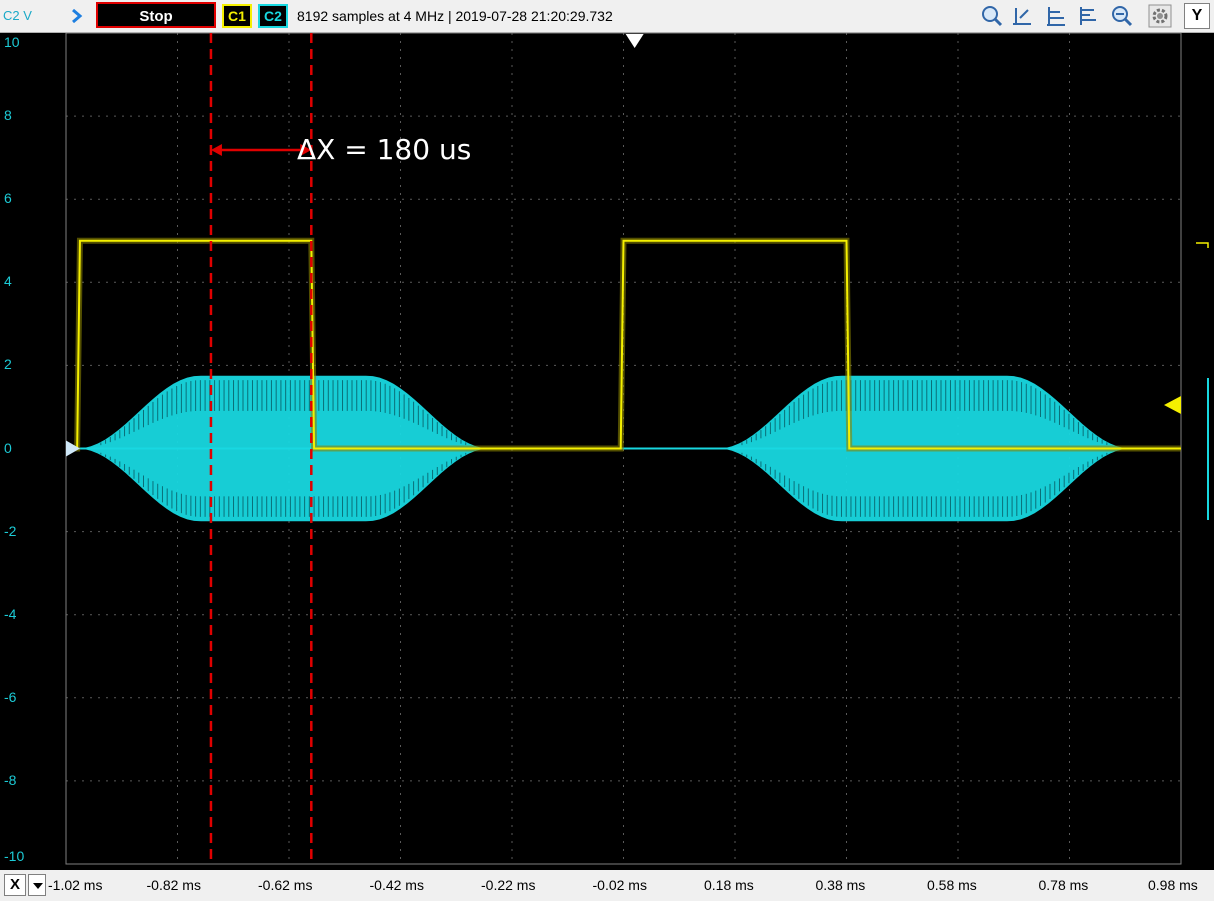 This screenshot has width=1214, height=901. I want to click on x-axis-button: X, so click(15, 885).